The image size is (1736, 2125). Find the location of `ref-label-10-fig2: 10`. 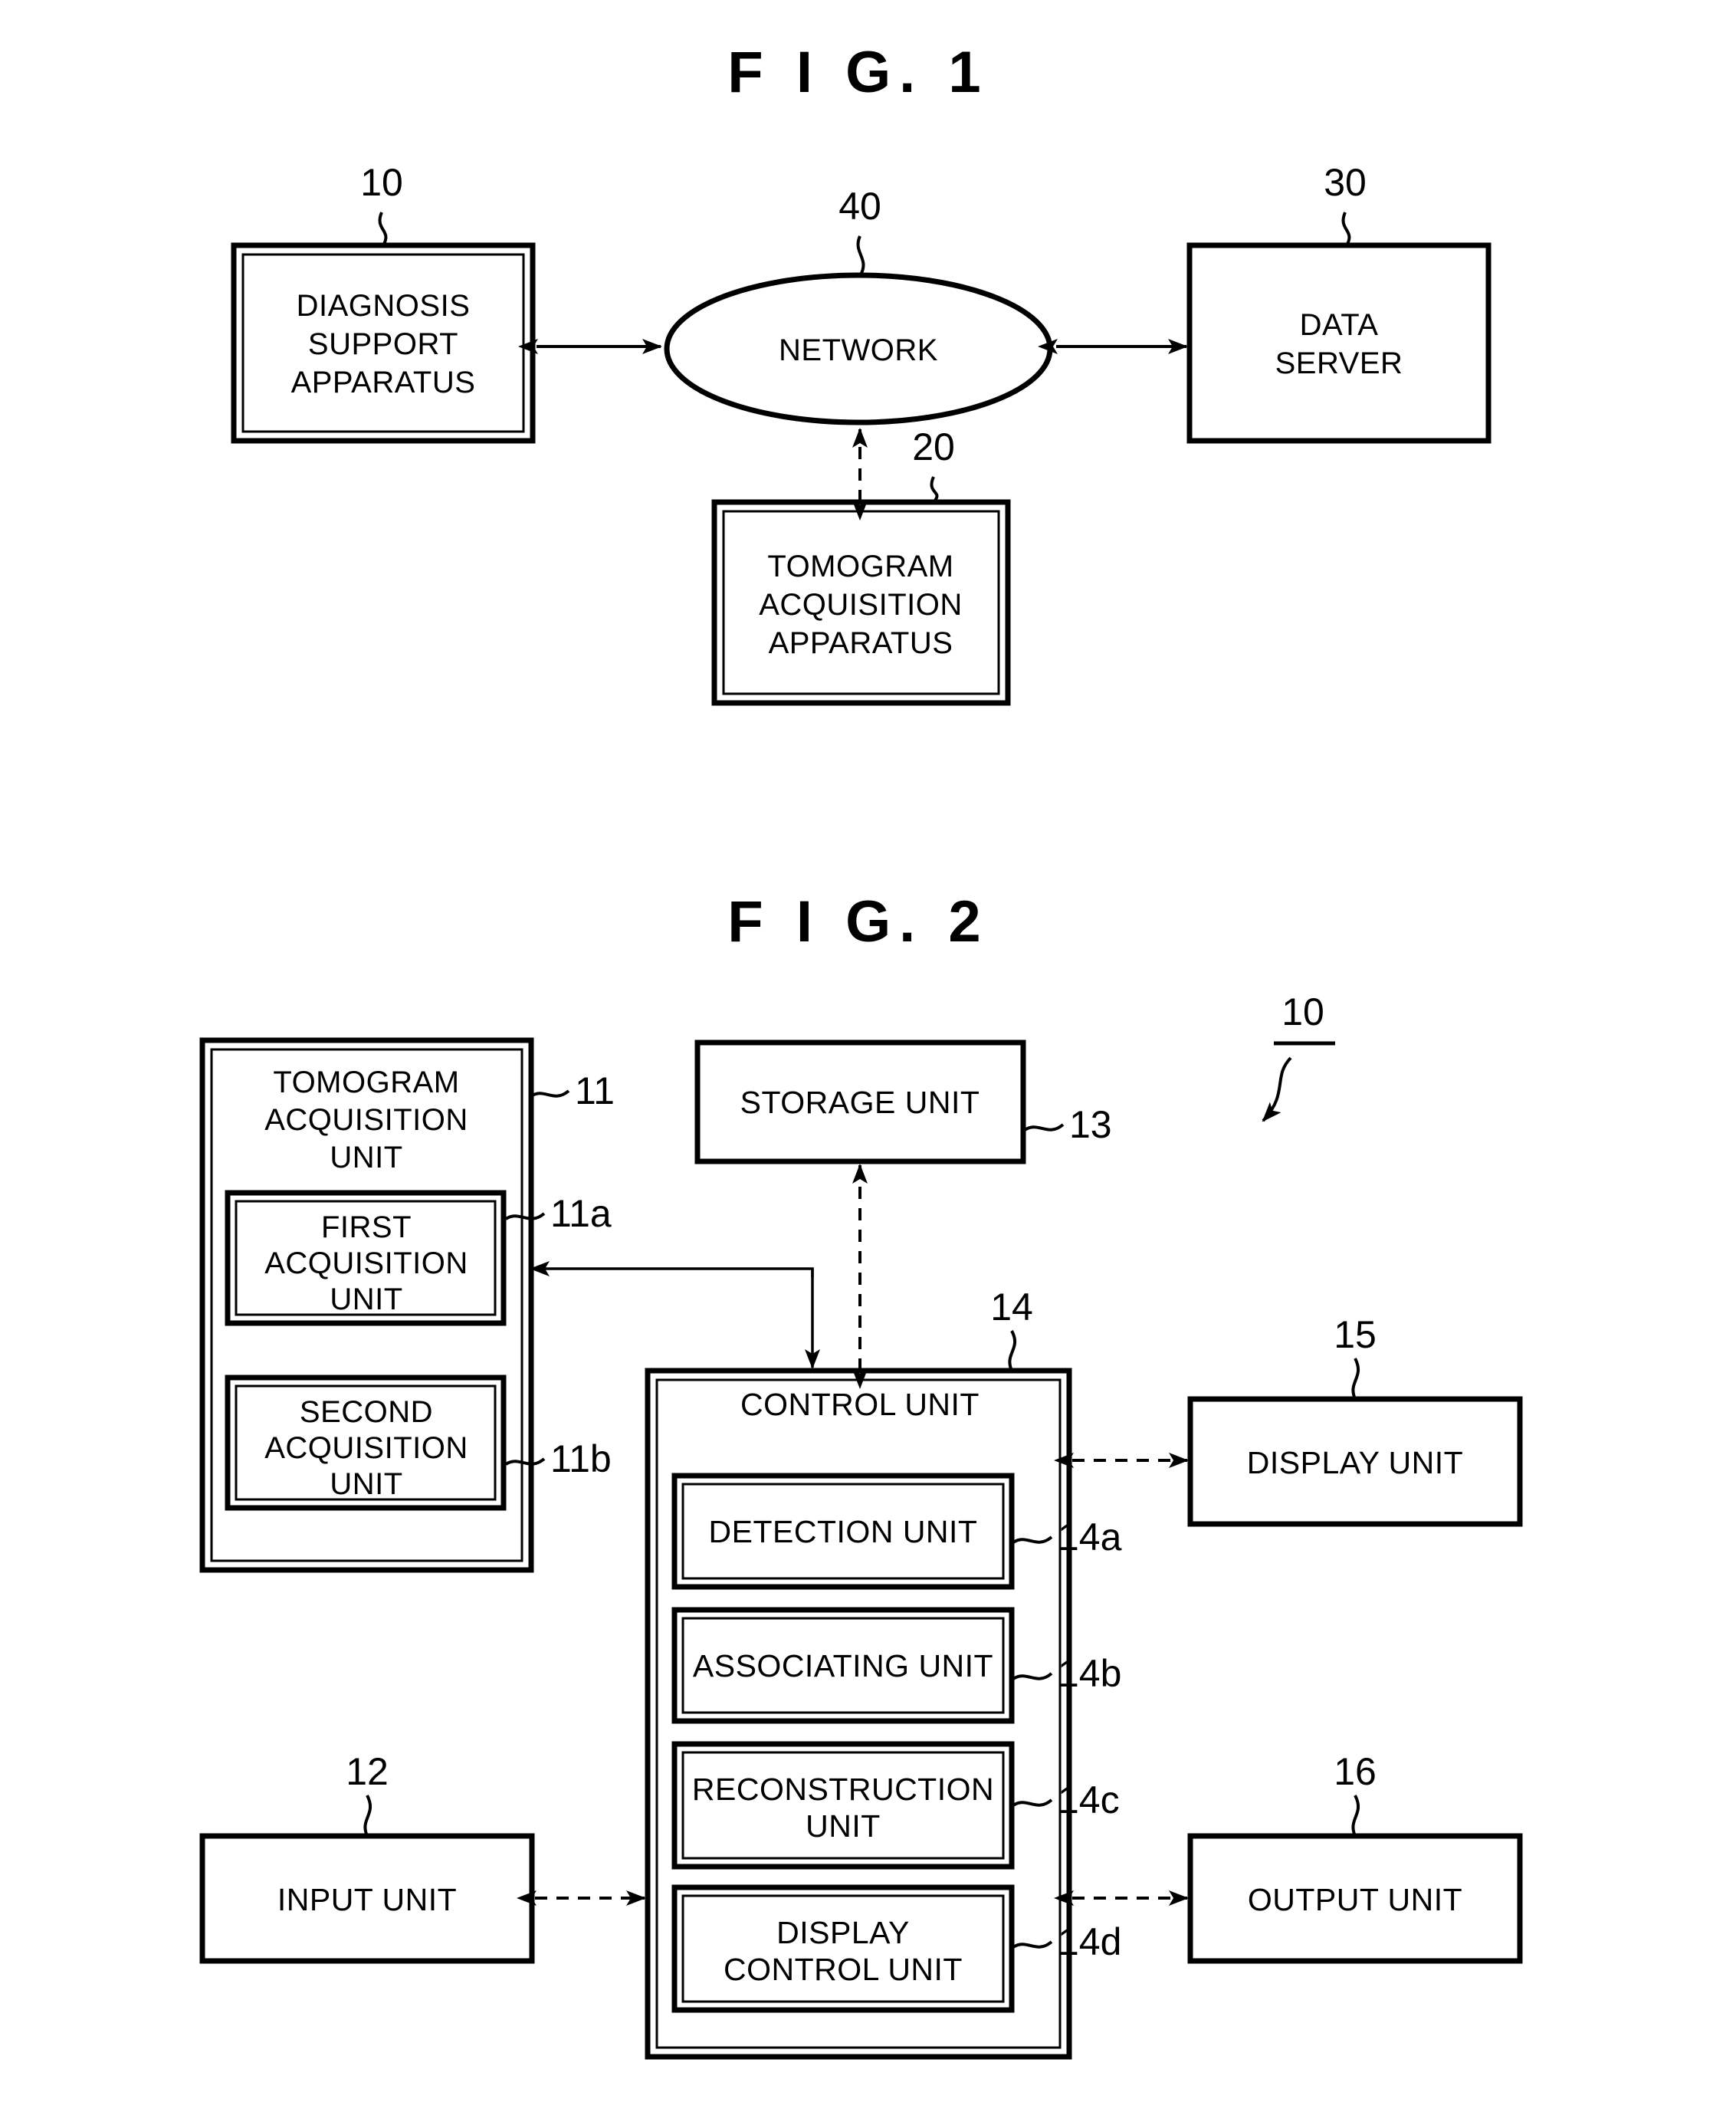

ref-label-10-fig2: 10 is located at coordinates (1302, 1011).